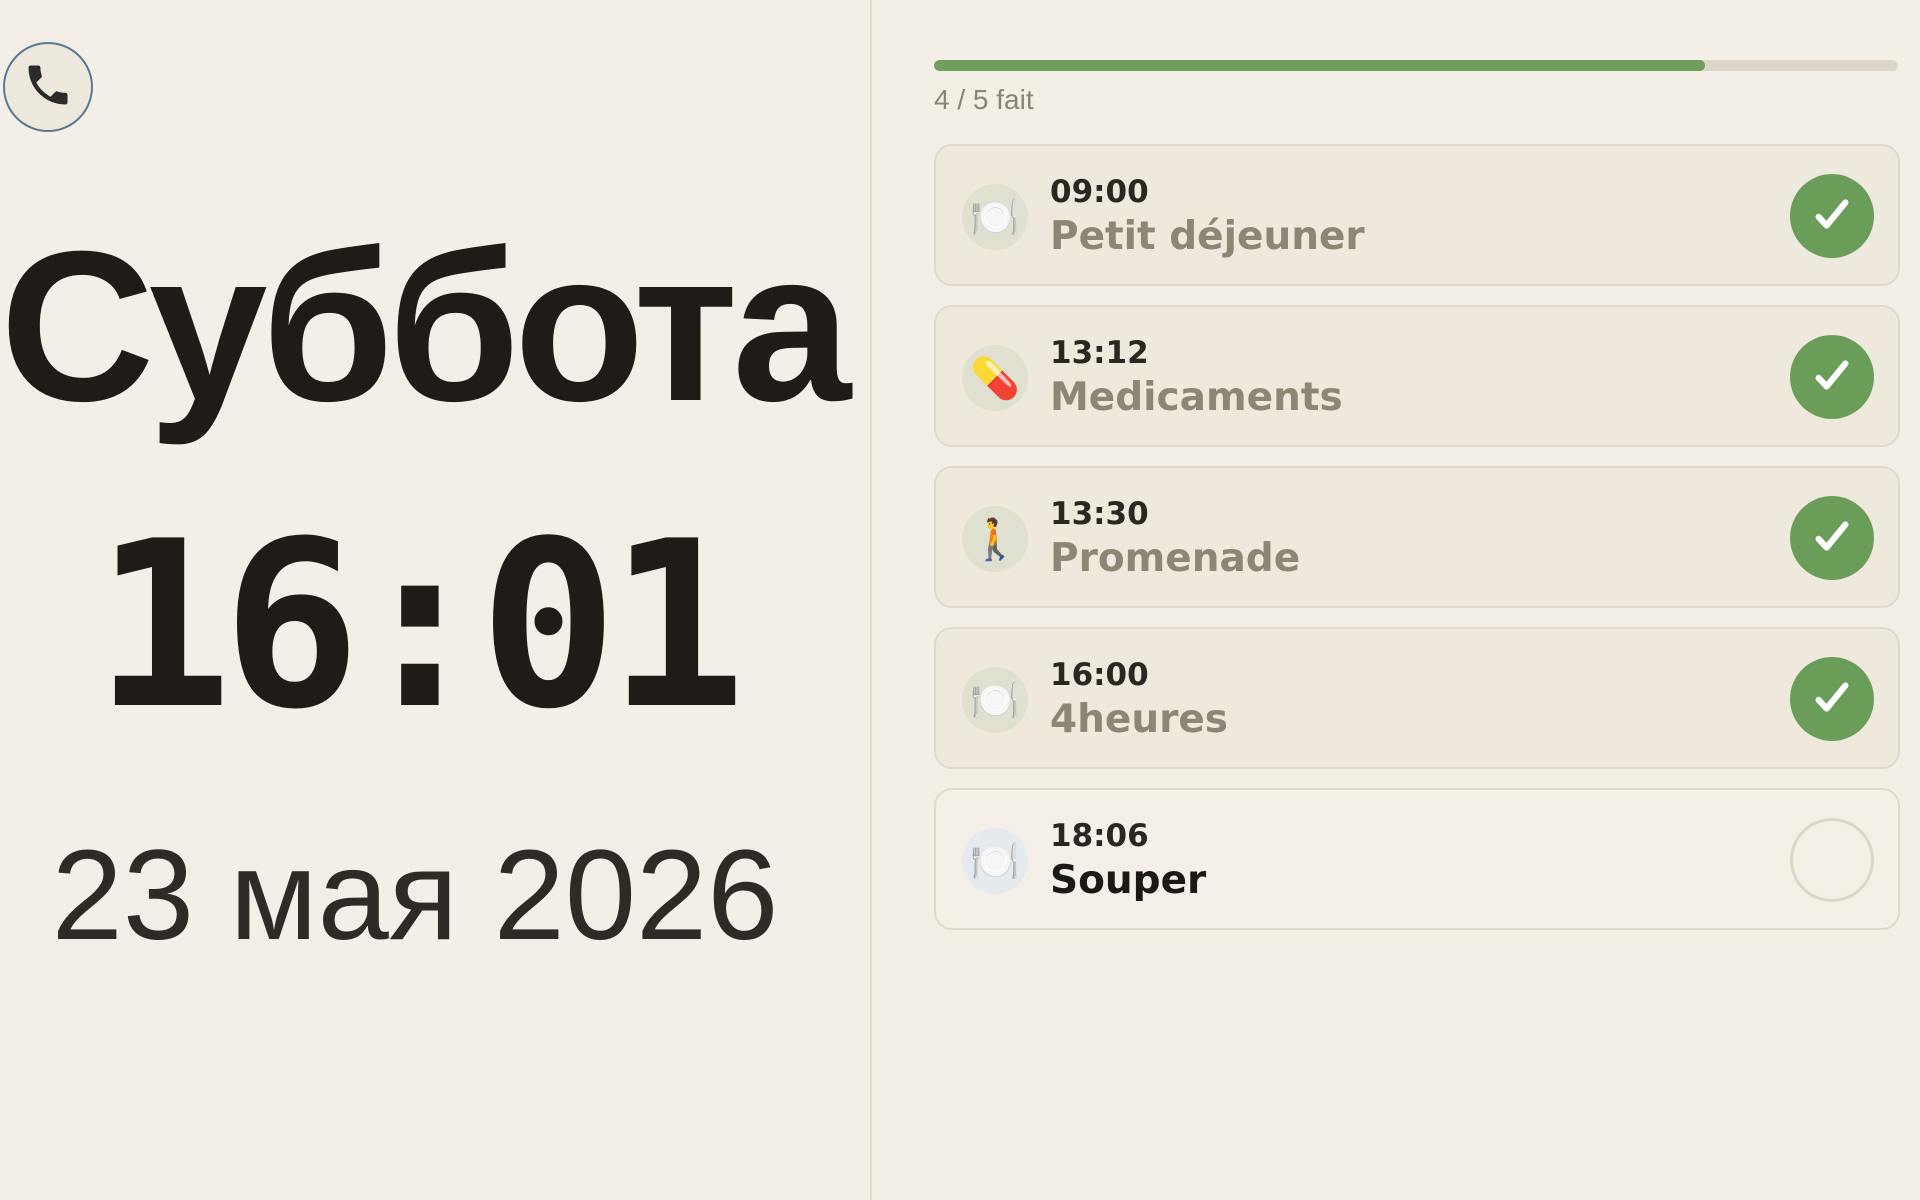  What do you see at coordinates (1099, 353) in the screenshot?
I see `task-time: 13:12` at bounding box center [1099, 353].